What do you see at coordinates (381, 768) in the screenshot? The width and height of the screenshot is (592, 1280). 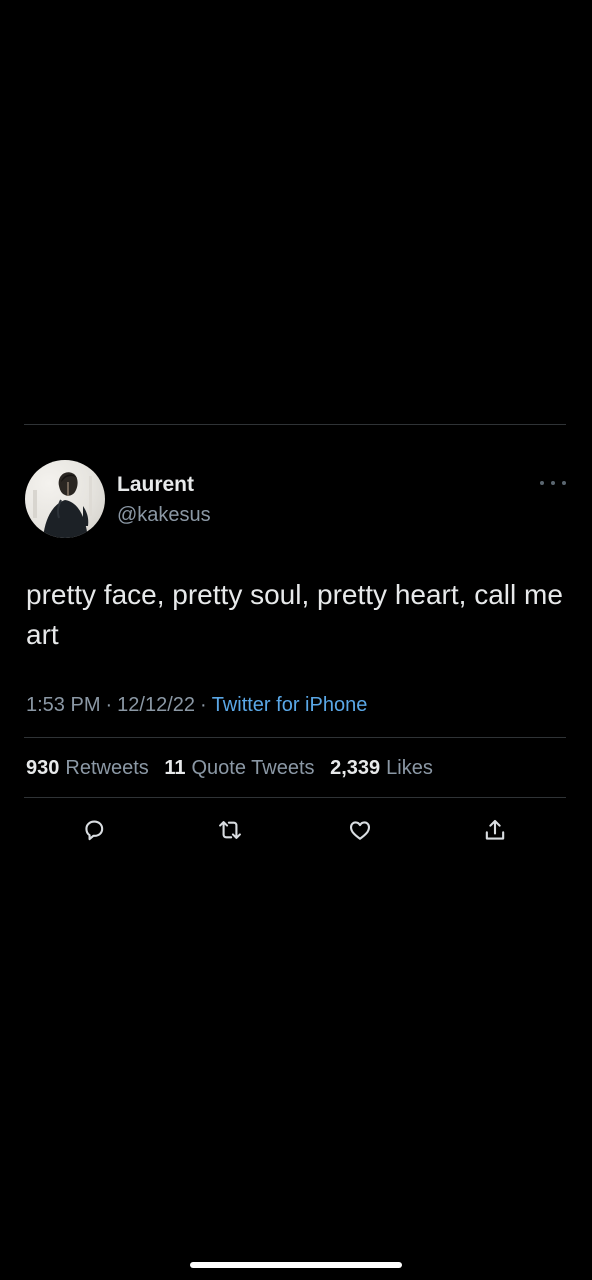 I see `likes-stat: 2,339 Likes` at bounding box center [381, 768].